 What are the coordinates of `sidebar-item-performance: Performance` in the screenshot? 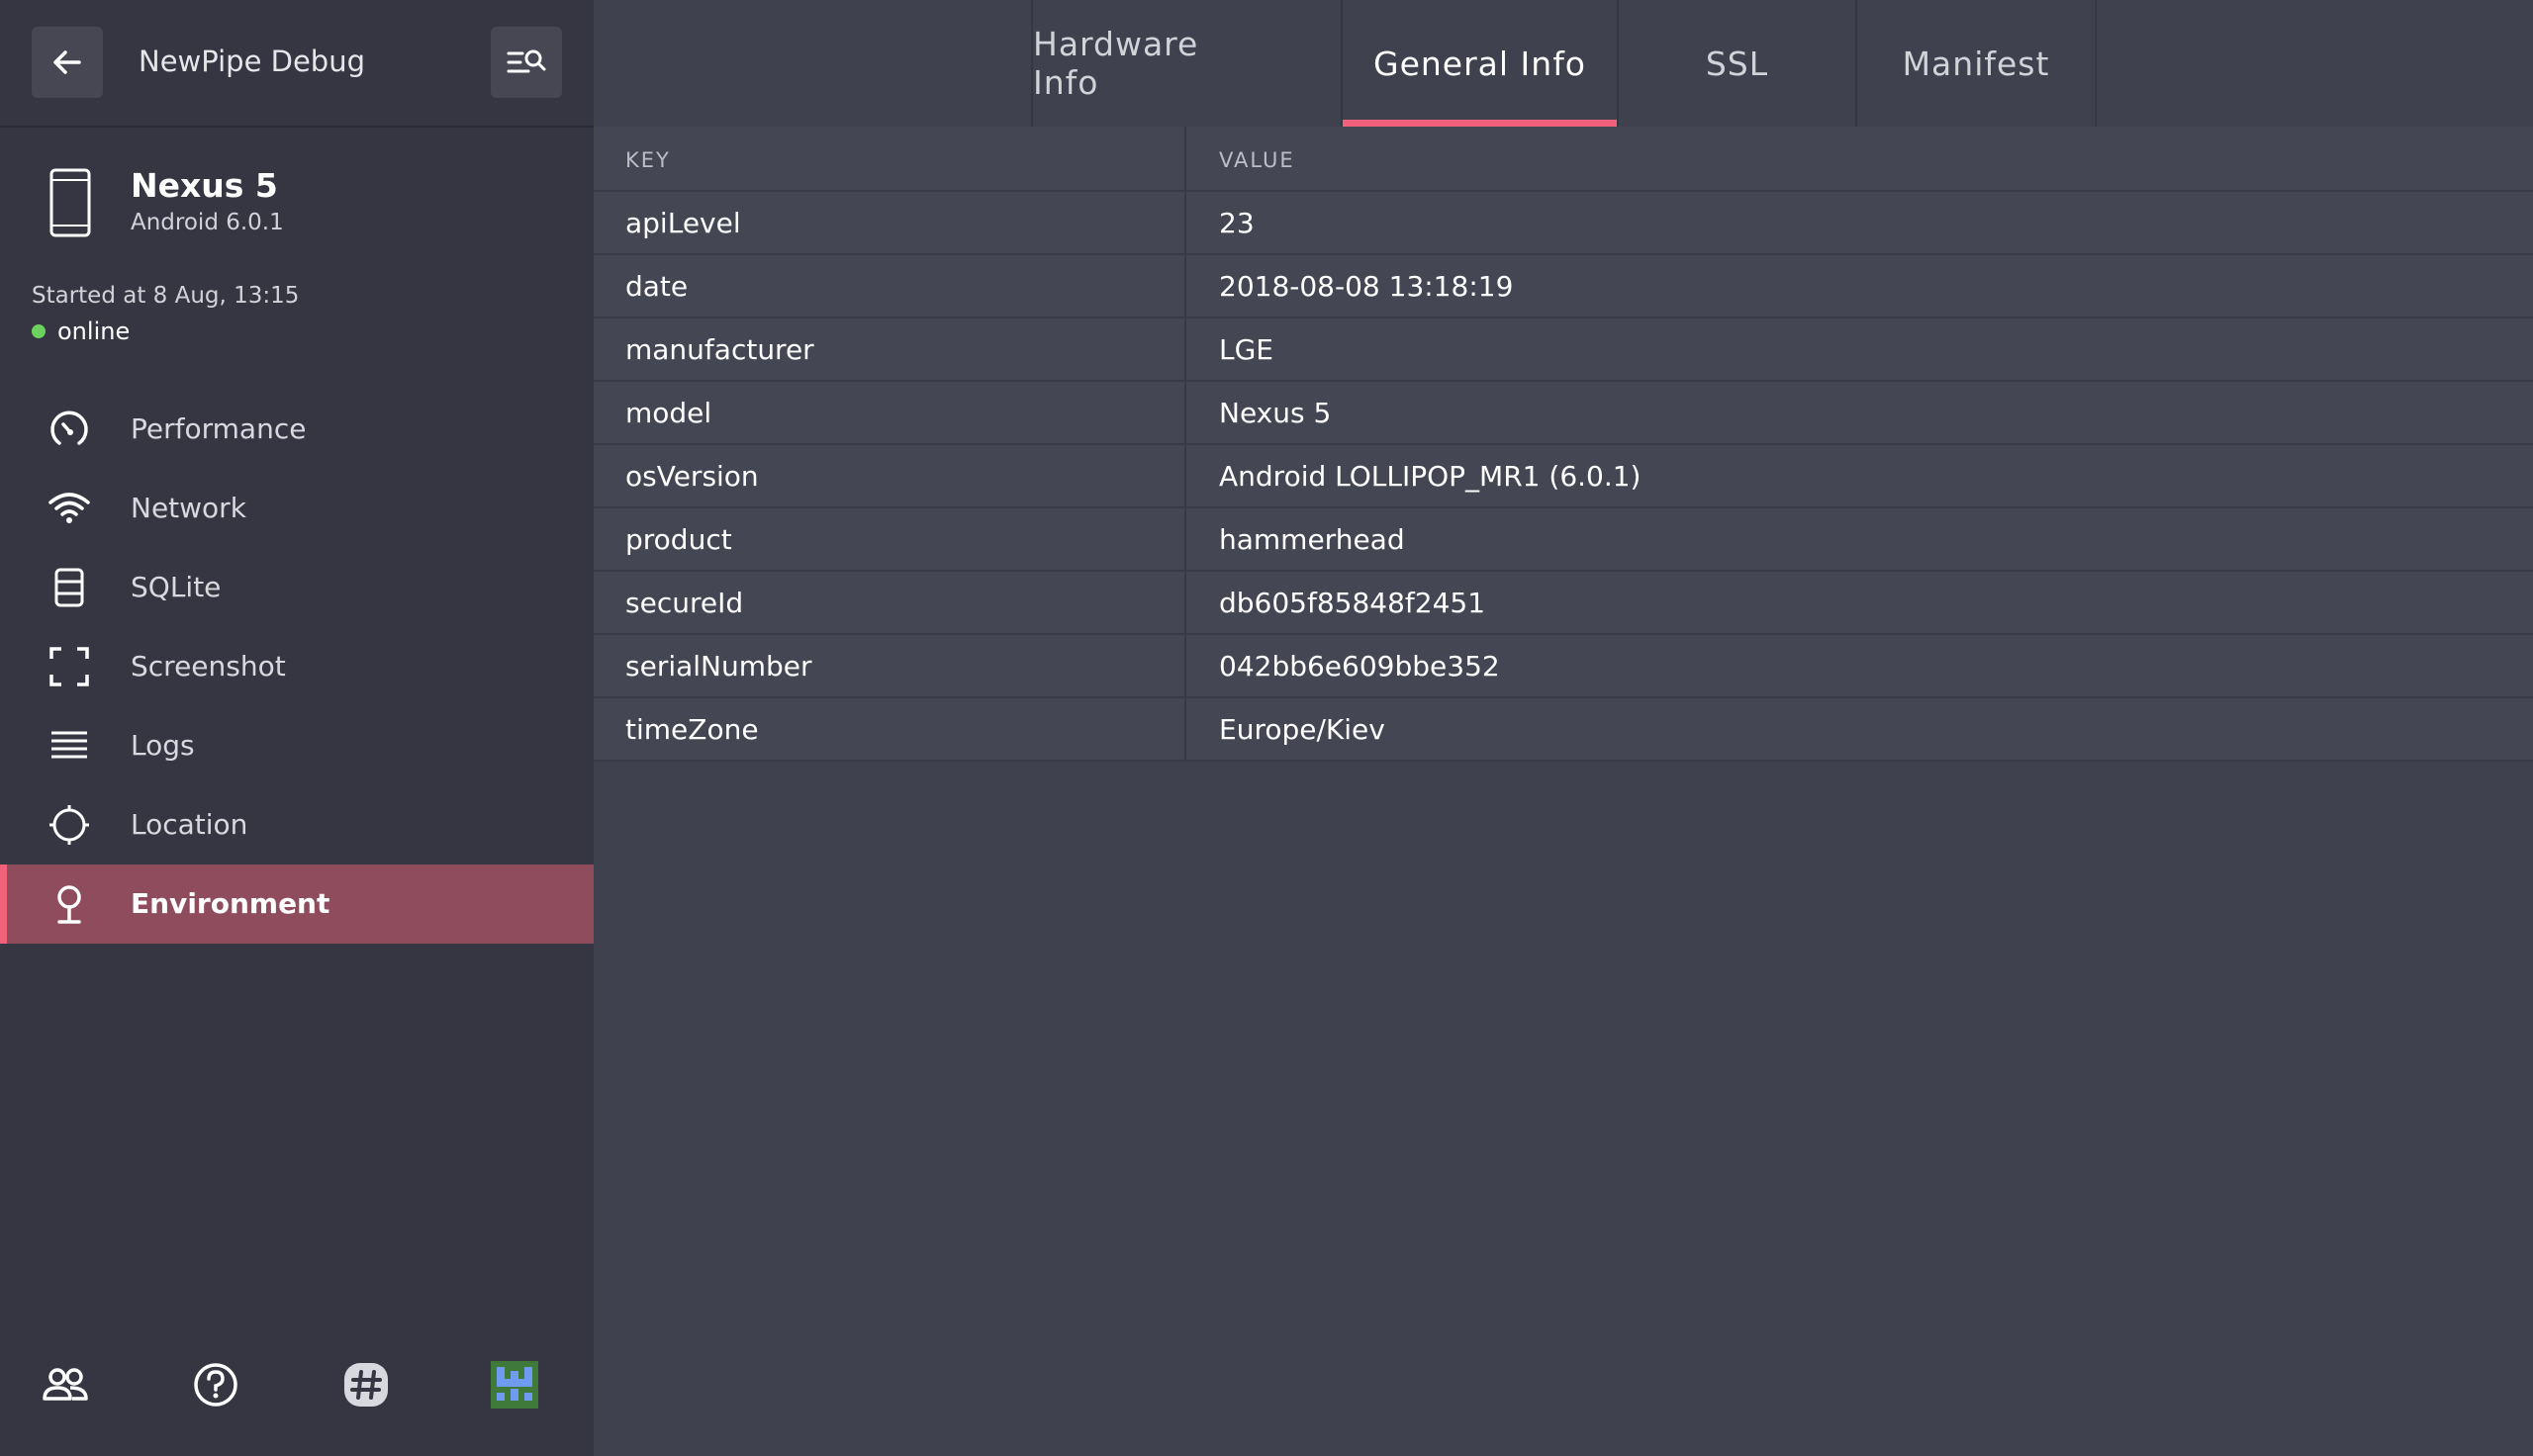 It's located at (297, 429).